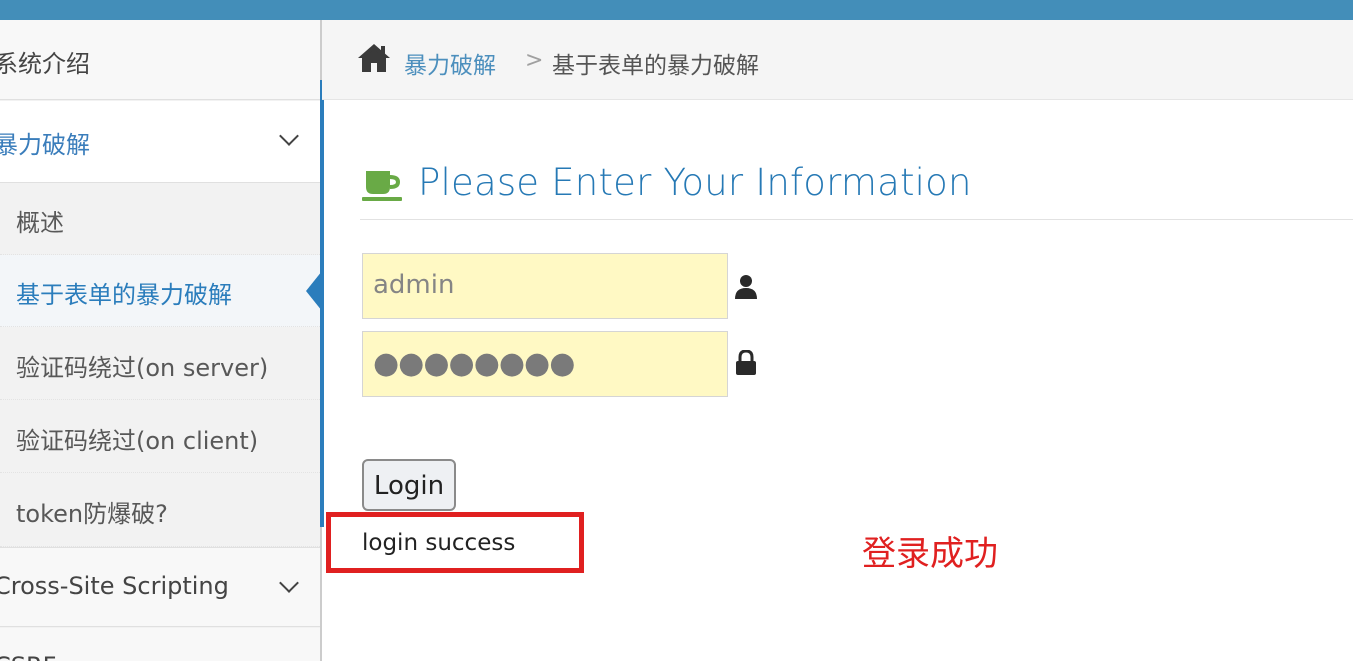 The image size is (1353, 661). I want to click on page-header: Please Enter Your Information, so click(856, 187).